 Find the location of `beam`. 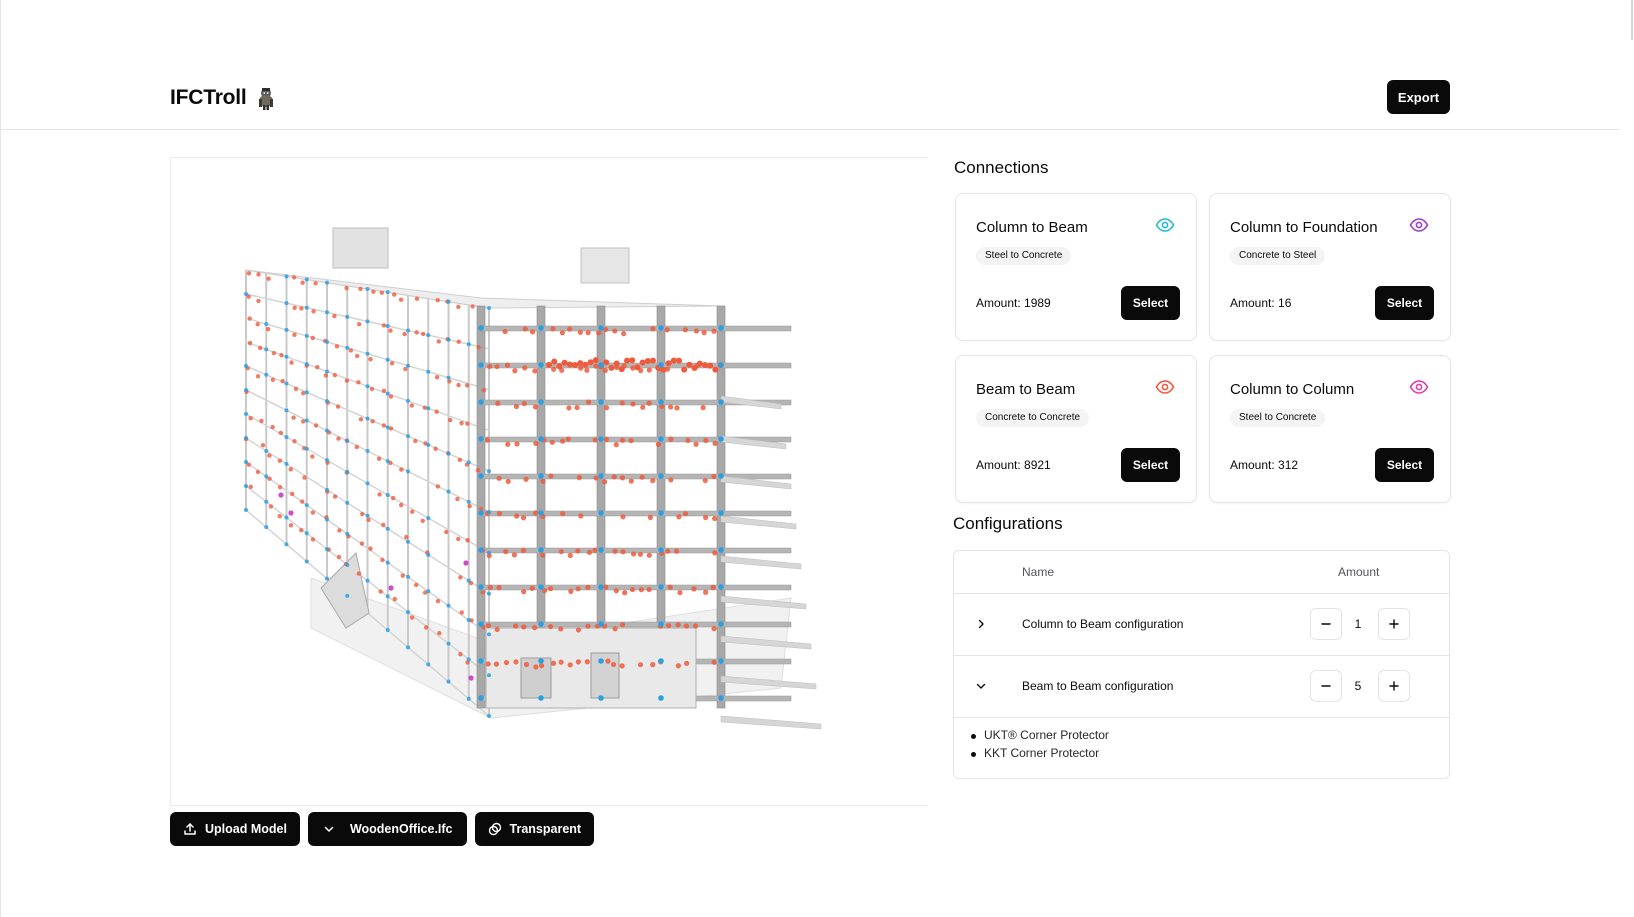

beam is located at coordinates (636, 550).